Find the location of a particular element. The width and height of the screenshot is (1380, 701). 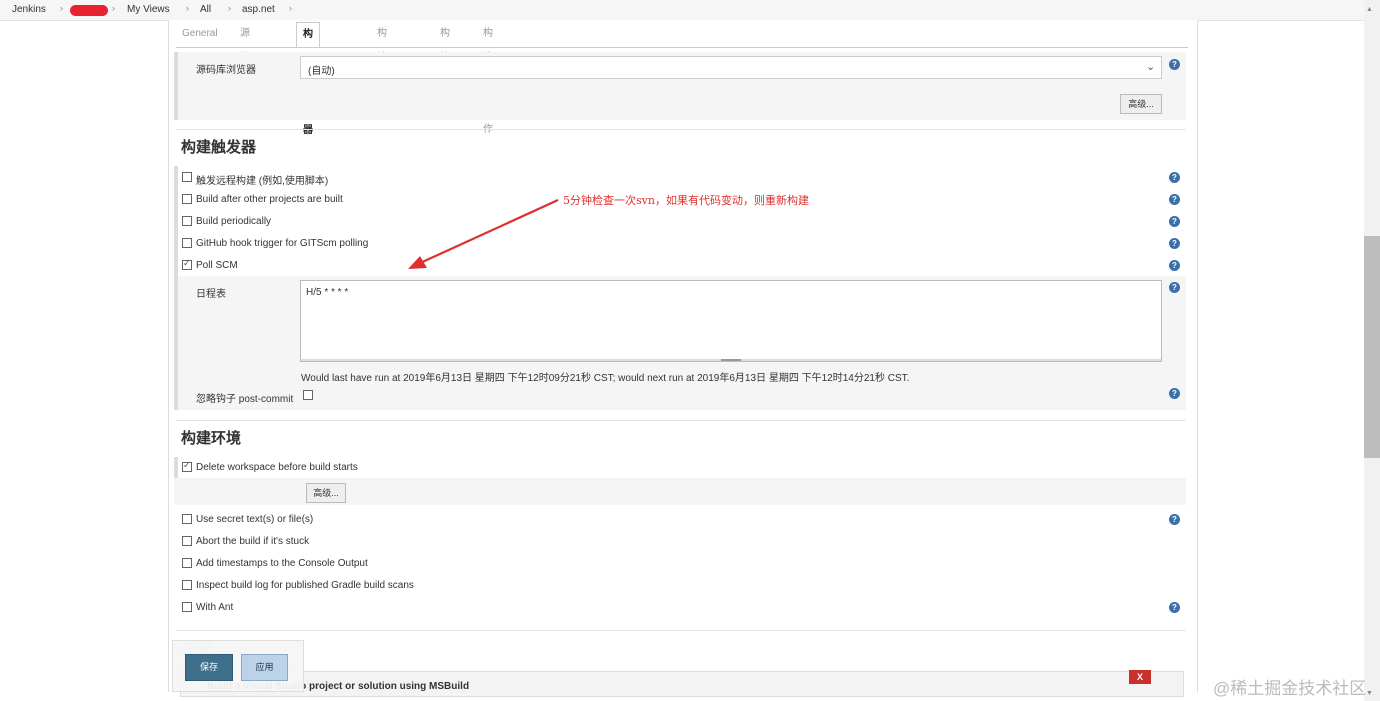

tab-post-build: 构建后操作 is located at coordinates (488, 78).